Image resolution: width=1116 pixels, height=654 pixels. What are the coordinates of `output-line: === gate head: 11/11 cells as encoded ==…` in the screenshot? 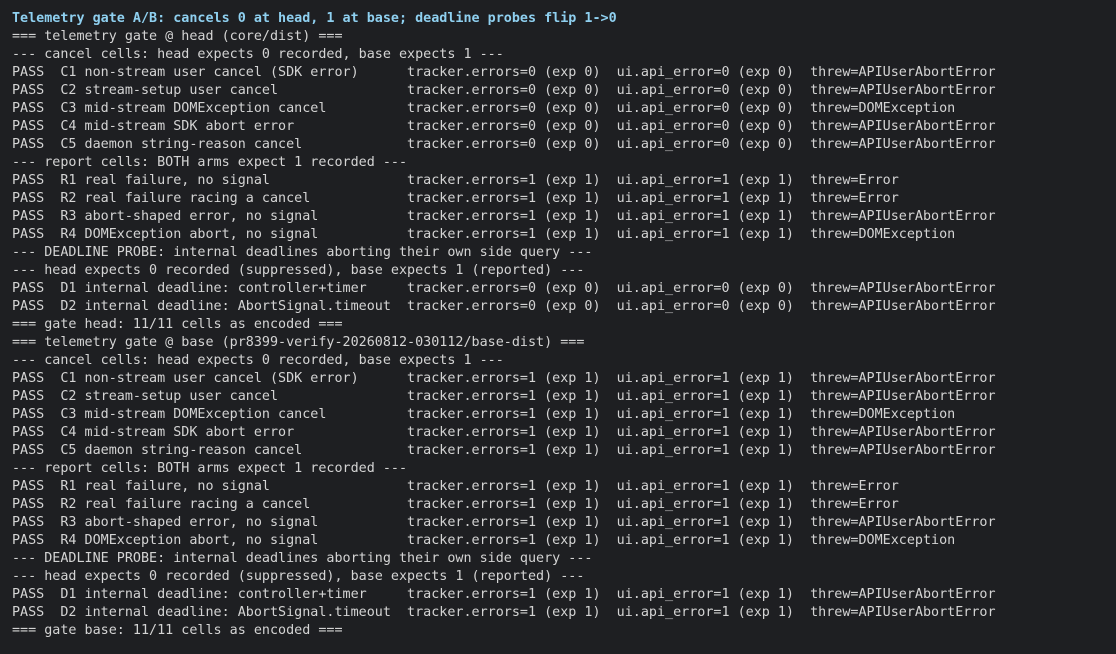 It's located at (177, 324).